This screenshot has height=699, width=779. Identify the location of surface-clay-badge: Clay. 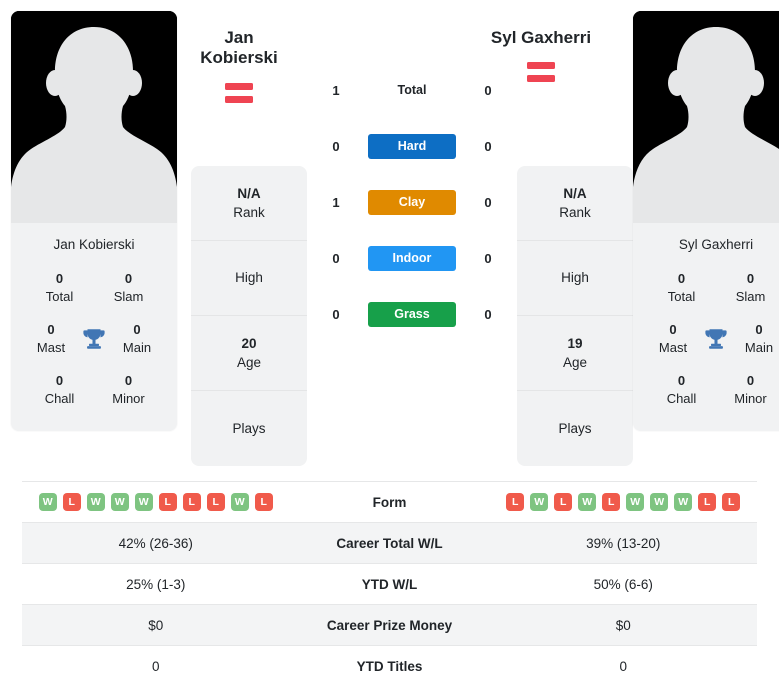
(412, 202).